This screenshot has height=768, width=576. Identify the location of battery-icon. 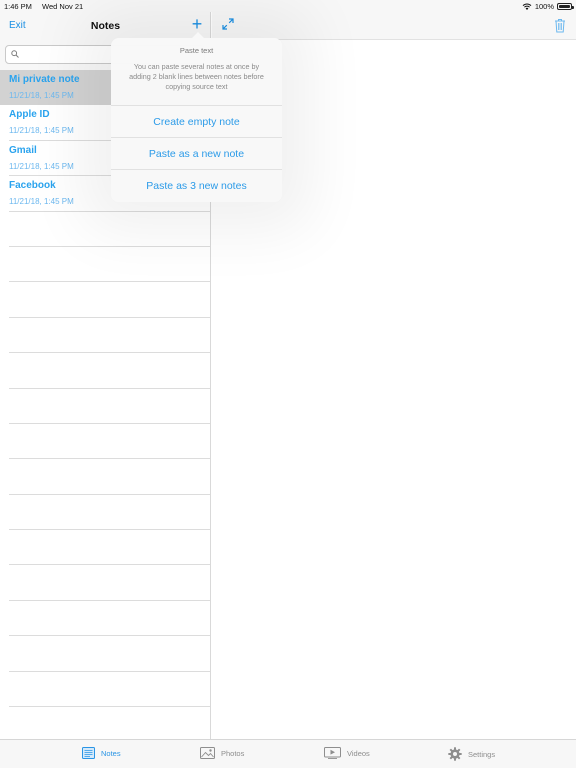
(565, 6).